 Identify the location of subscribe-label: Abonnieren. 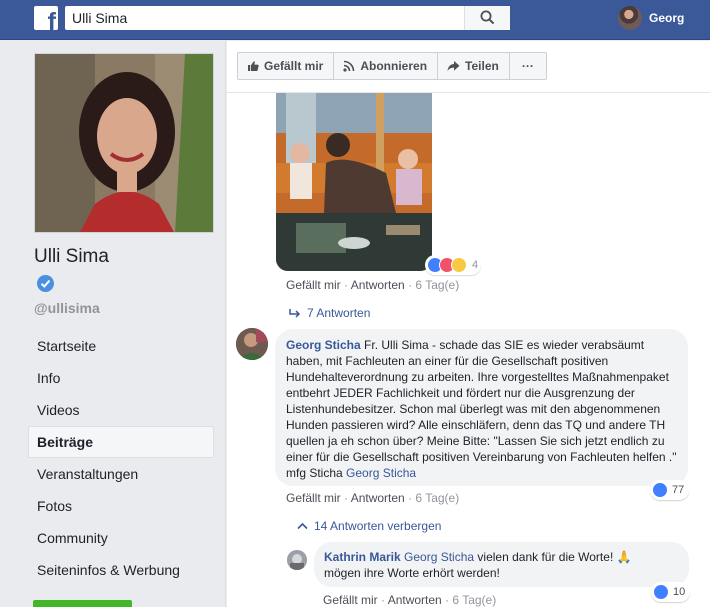
(394, 66).